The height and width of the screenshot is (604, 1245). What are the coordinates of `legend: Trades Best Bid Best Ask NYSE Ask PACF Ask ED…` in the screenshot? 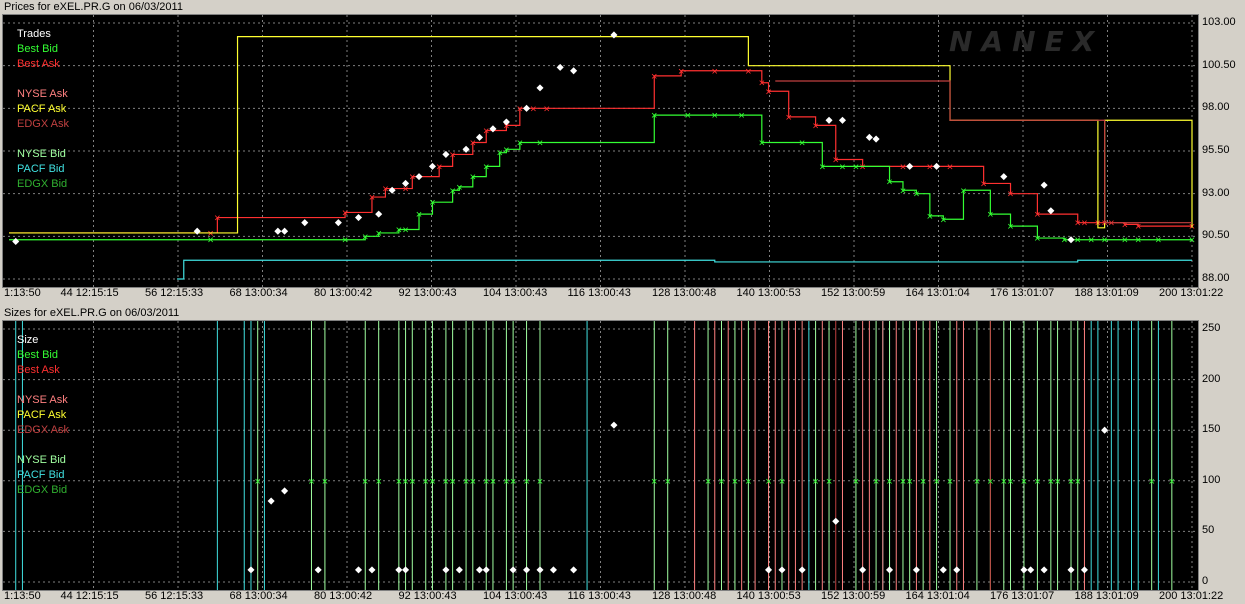 It's located at (43, 109).